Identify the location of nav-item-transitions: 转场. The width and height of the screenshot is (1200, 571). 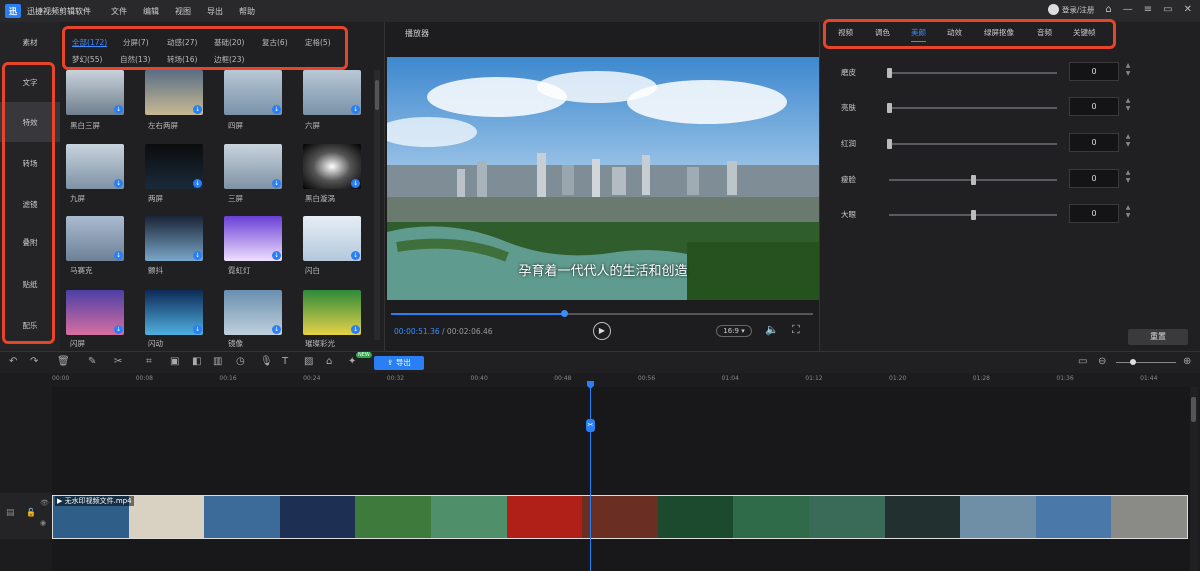
(30, 163).